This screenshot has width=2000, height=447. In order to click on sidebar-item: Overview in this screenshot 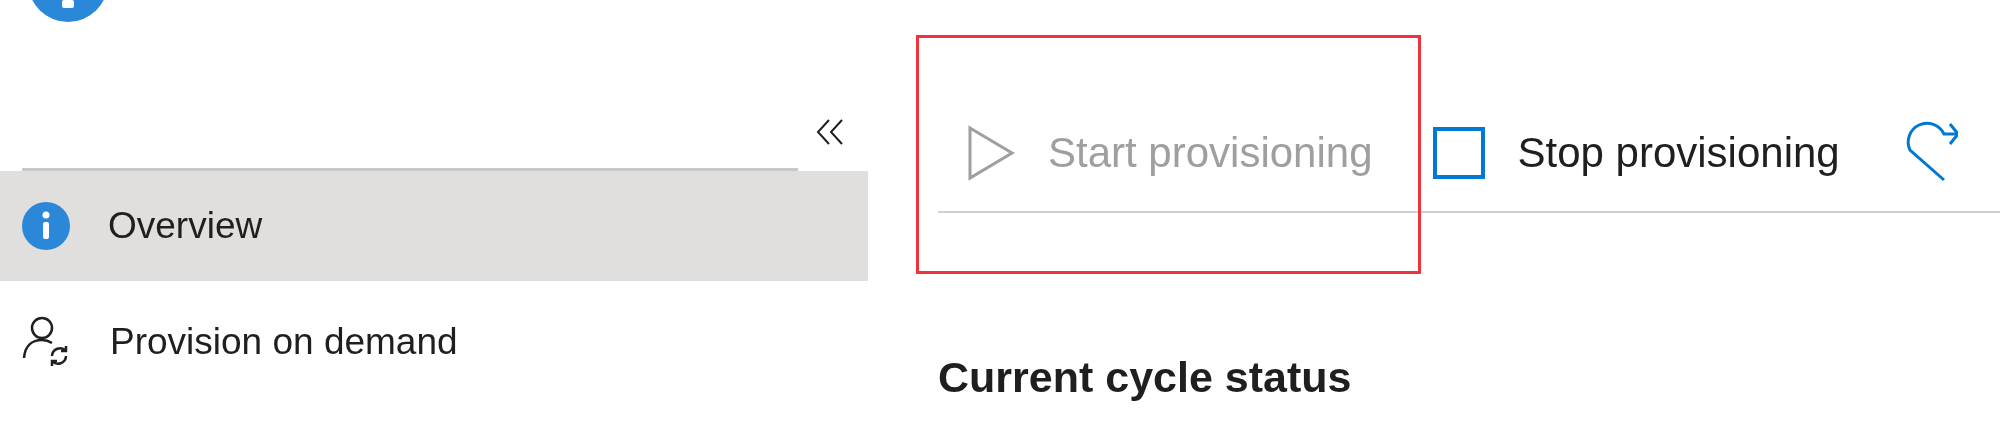, I will do `click(434, 226)`.